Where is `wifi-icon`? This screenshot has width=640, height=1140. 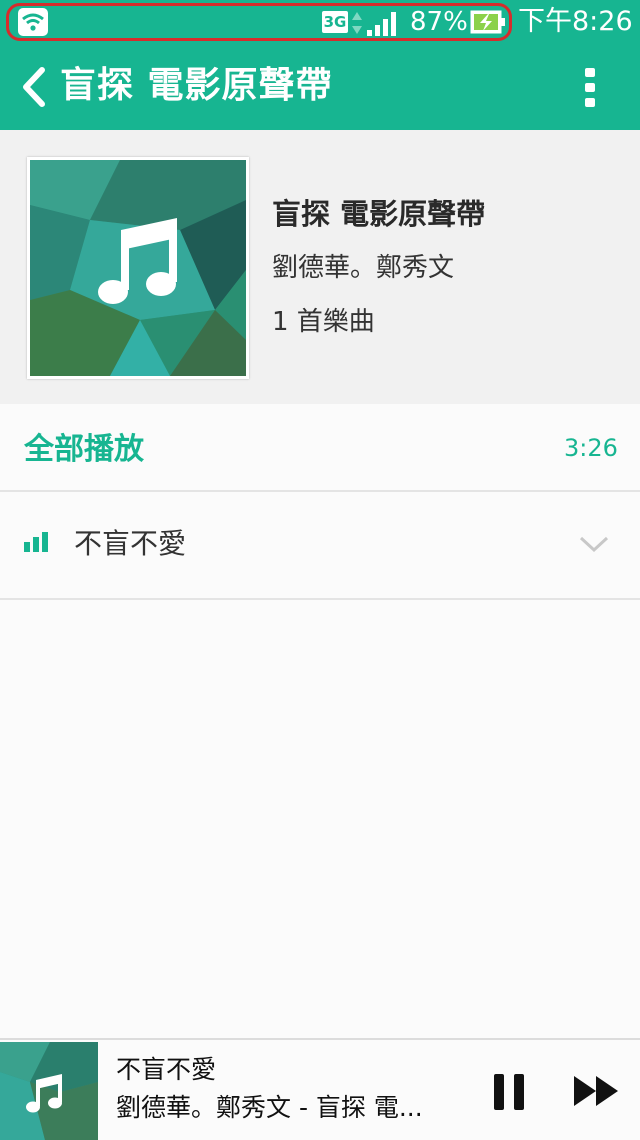
wifi-icon is located at coordinates (33, 22).